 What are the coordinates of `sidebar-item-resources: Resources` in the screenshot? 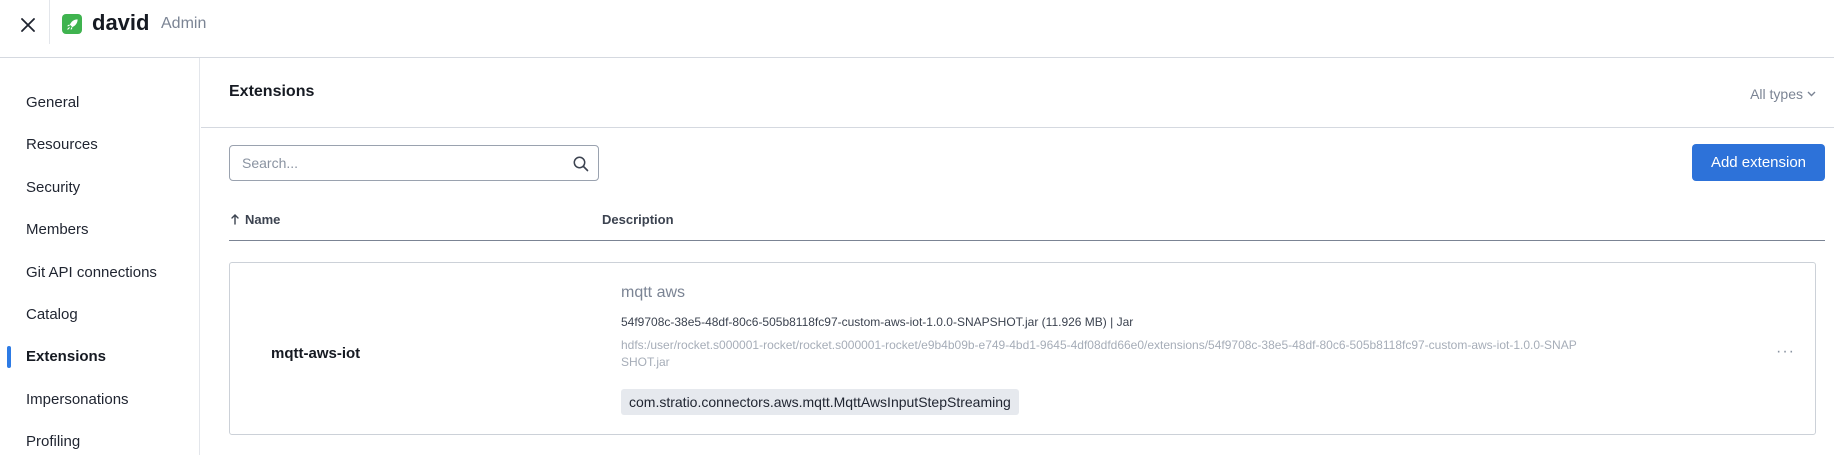 It's located at (62, 144).